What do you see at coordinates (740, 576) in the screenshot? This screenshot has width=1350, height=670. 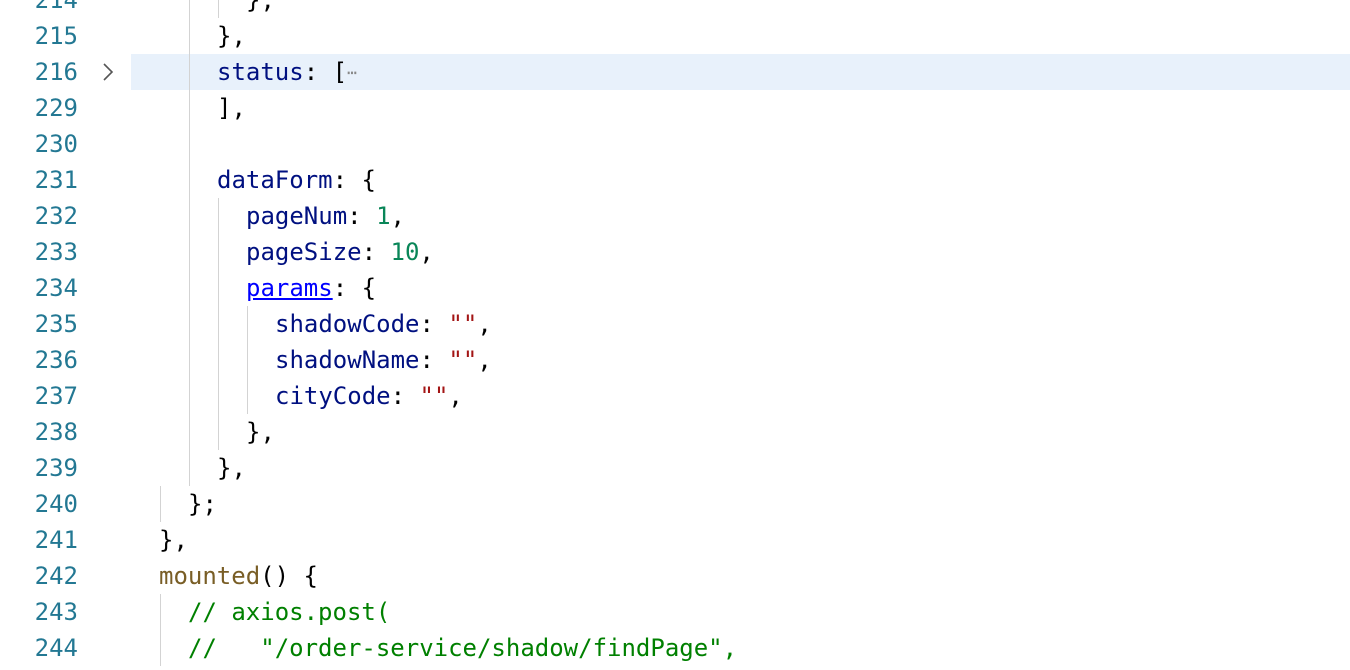 I see `code-content: mounted() {` at bounding box center [740, 576].